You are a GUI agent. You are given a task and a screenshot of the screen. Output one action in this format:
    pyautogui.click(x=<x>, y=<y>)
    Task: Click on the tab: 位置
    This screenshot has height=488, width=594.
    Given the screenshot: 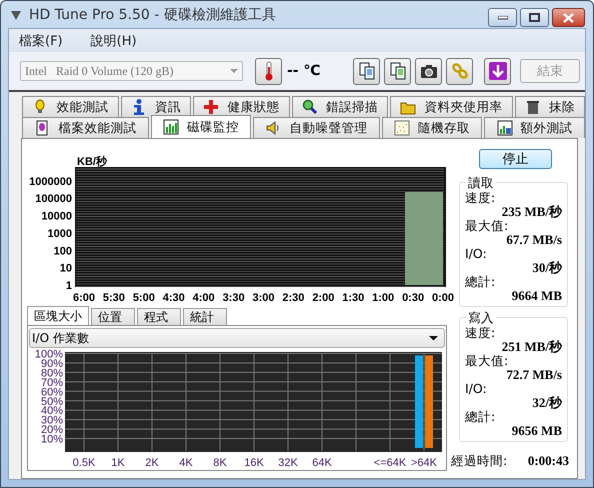 What is the action you would take?
    pyautogui.click(x=113, y=316)
    